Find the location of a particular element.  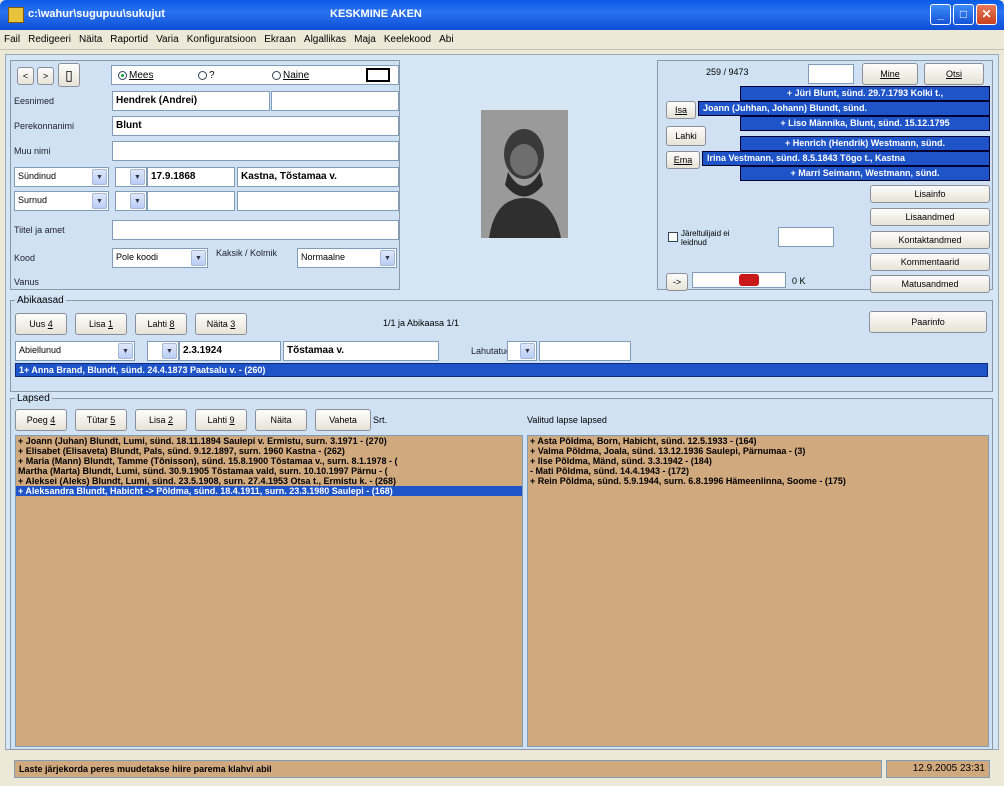

menu-file: Fail is located at coordinates (12, 37).